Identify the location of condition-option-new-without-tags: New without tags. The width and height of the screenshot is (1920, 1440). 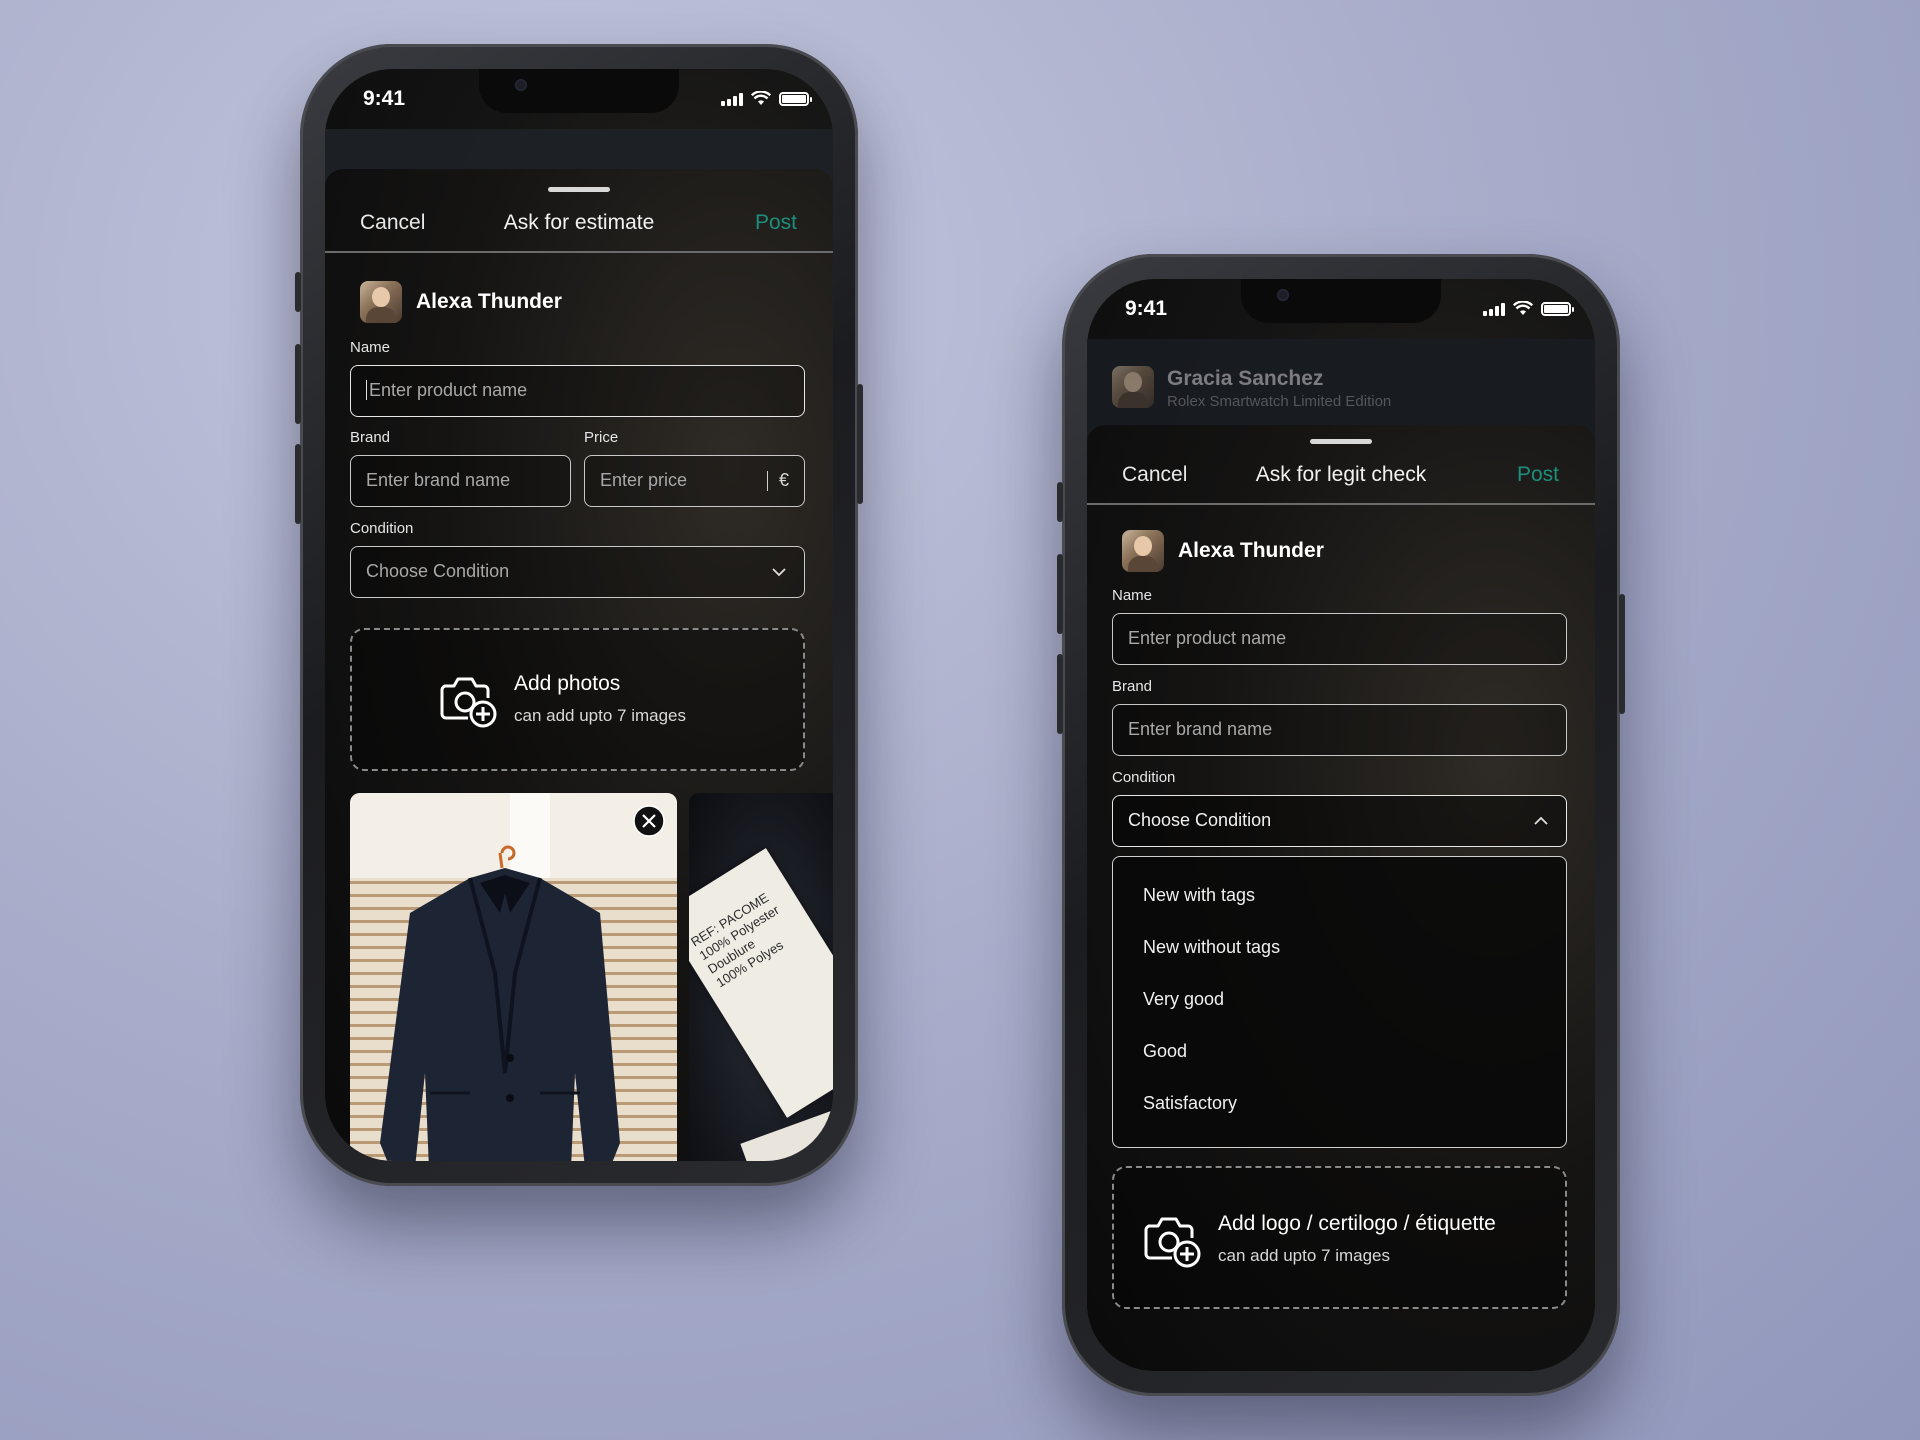
(1211, 947).